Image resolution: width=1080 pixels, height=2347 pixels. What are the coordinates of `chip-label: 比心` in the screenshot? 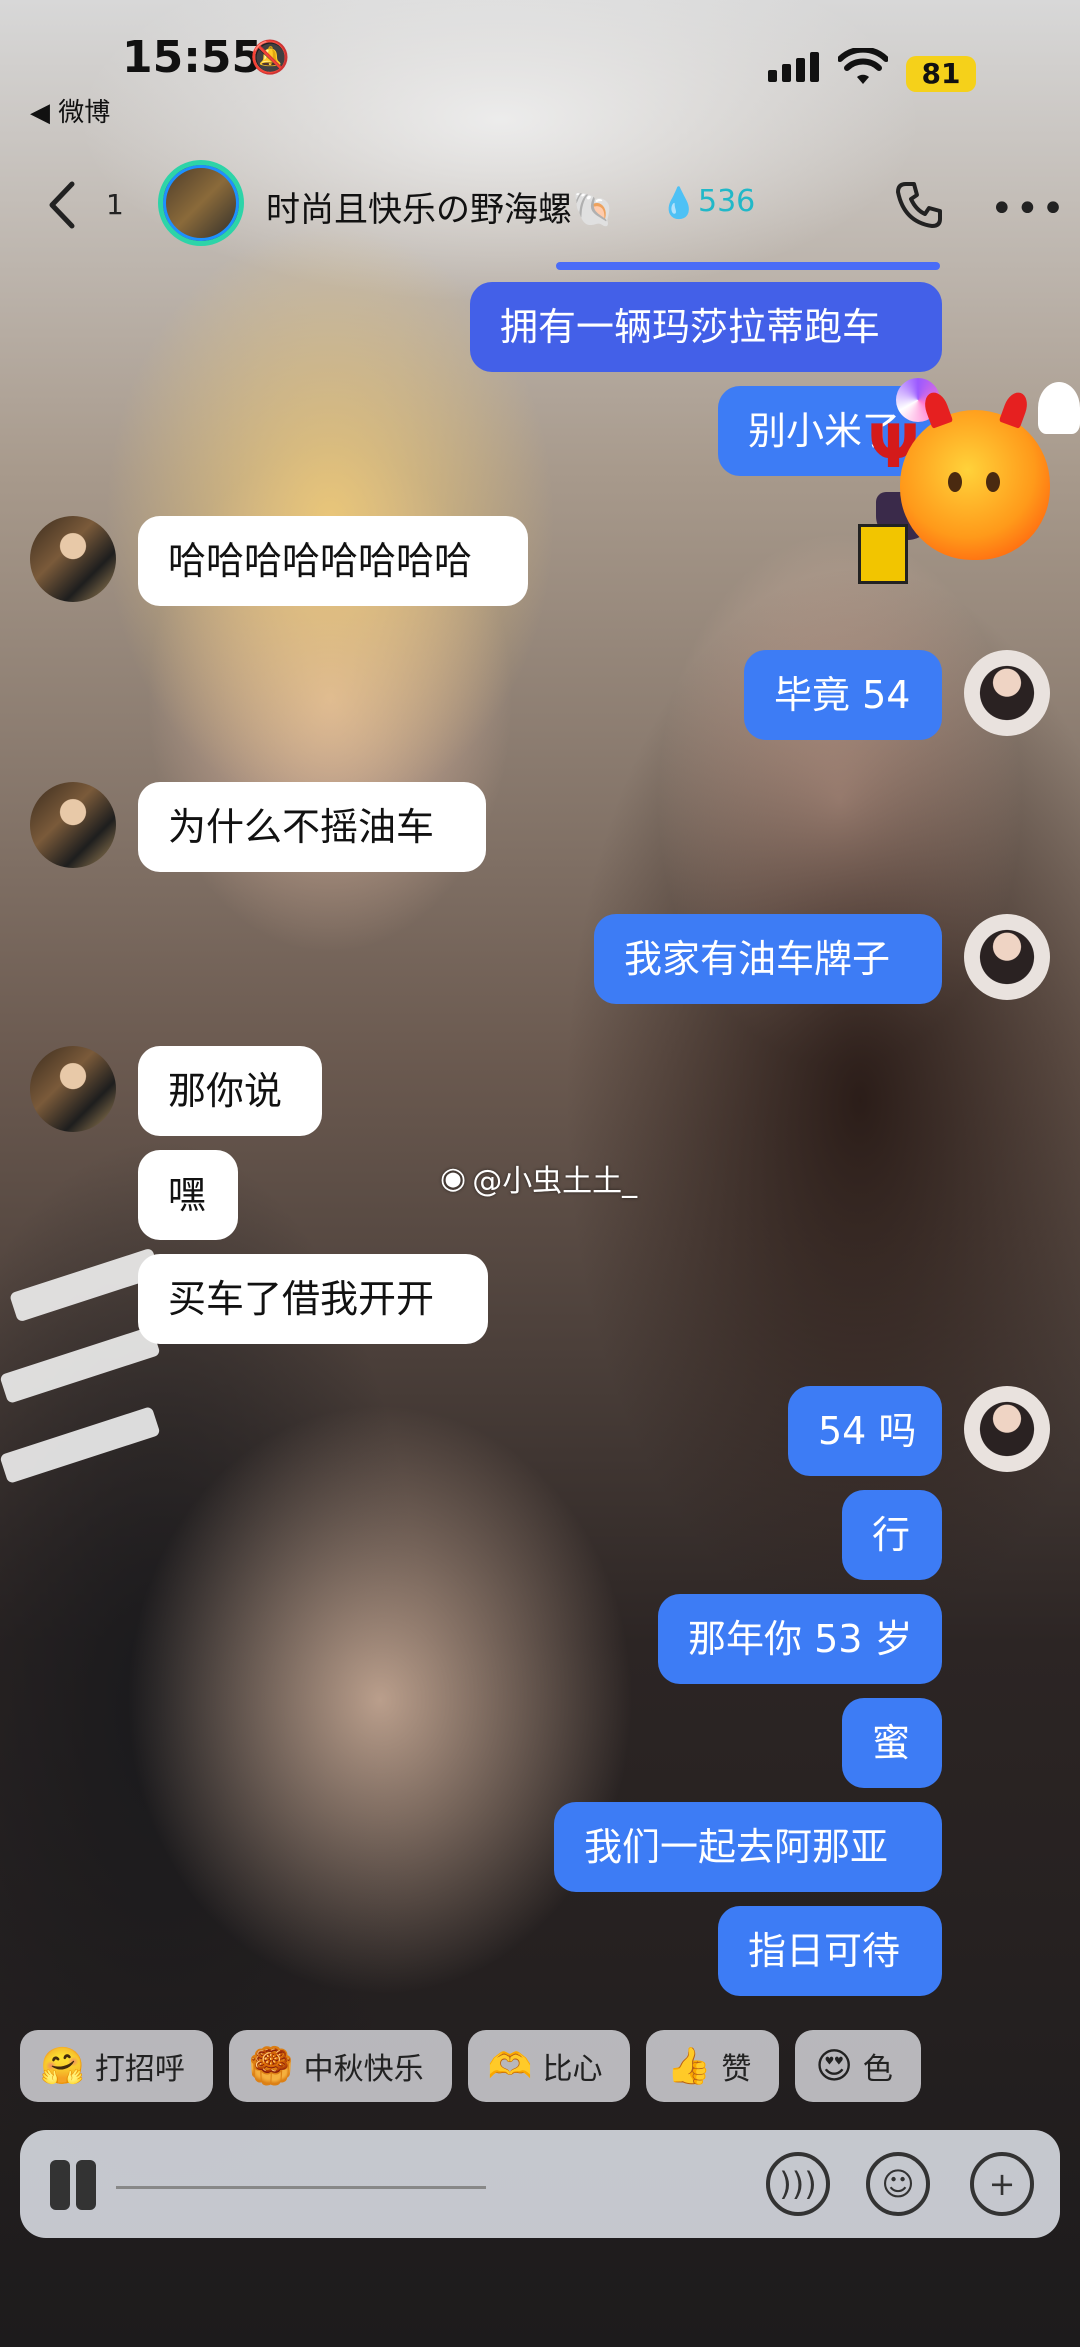 It's located at (572, 2069).